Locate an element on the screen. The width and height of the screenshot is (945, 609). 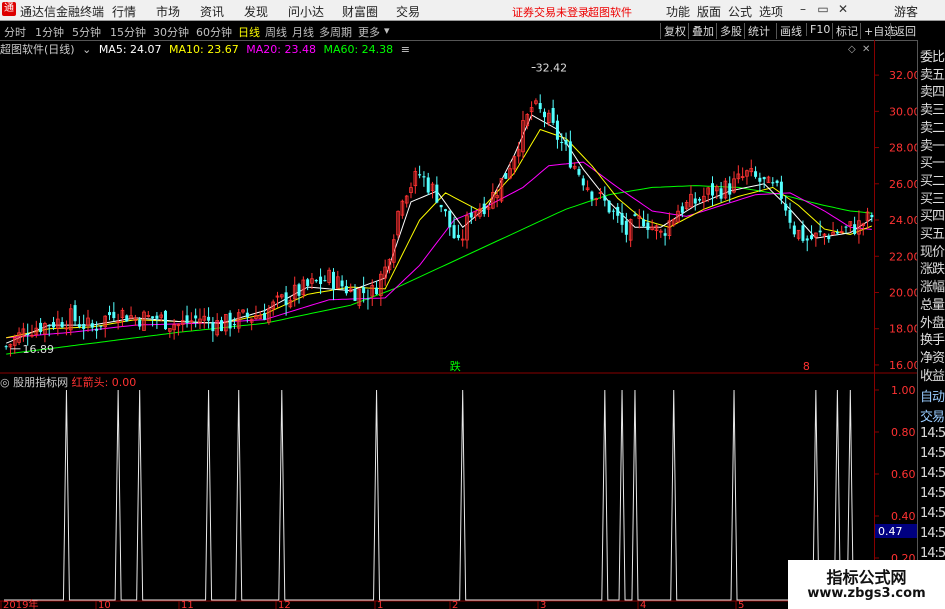
minimize-icon: – is located at coordinates (803, 9).